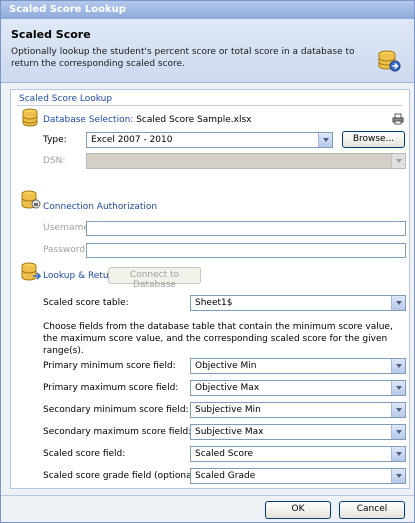 Image resolution: width=415 pixels, height=523 pixels. Describe the element at coordinates (51, 34) in the screenshot. I see `header-title: Scaled Score` at that location.